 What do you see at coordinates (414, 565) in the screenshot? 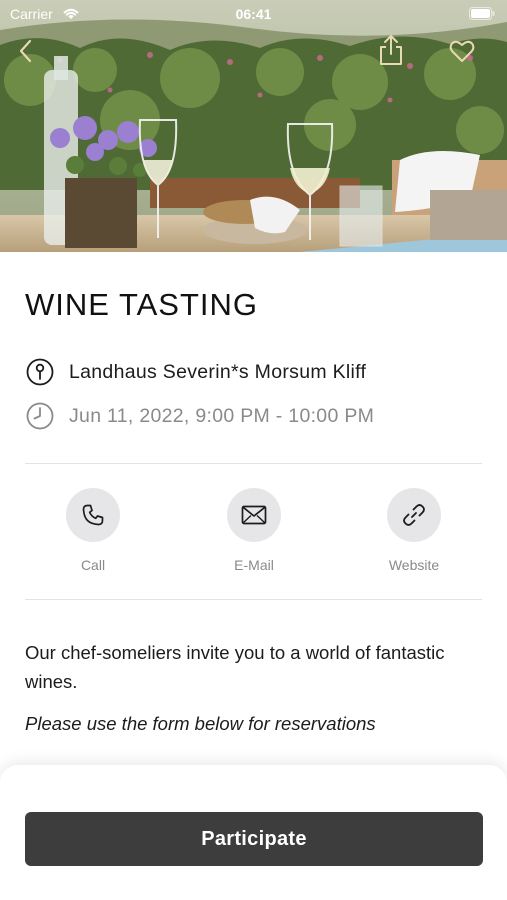
I see `website-label: Website` at bounding box center [414, 565].